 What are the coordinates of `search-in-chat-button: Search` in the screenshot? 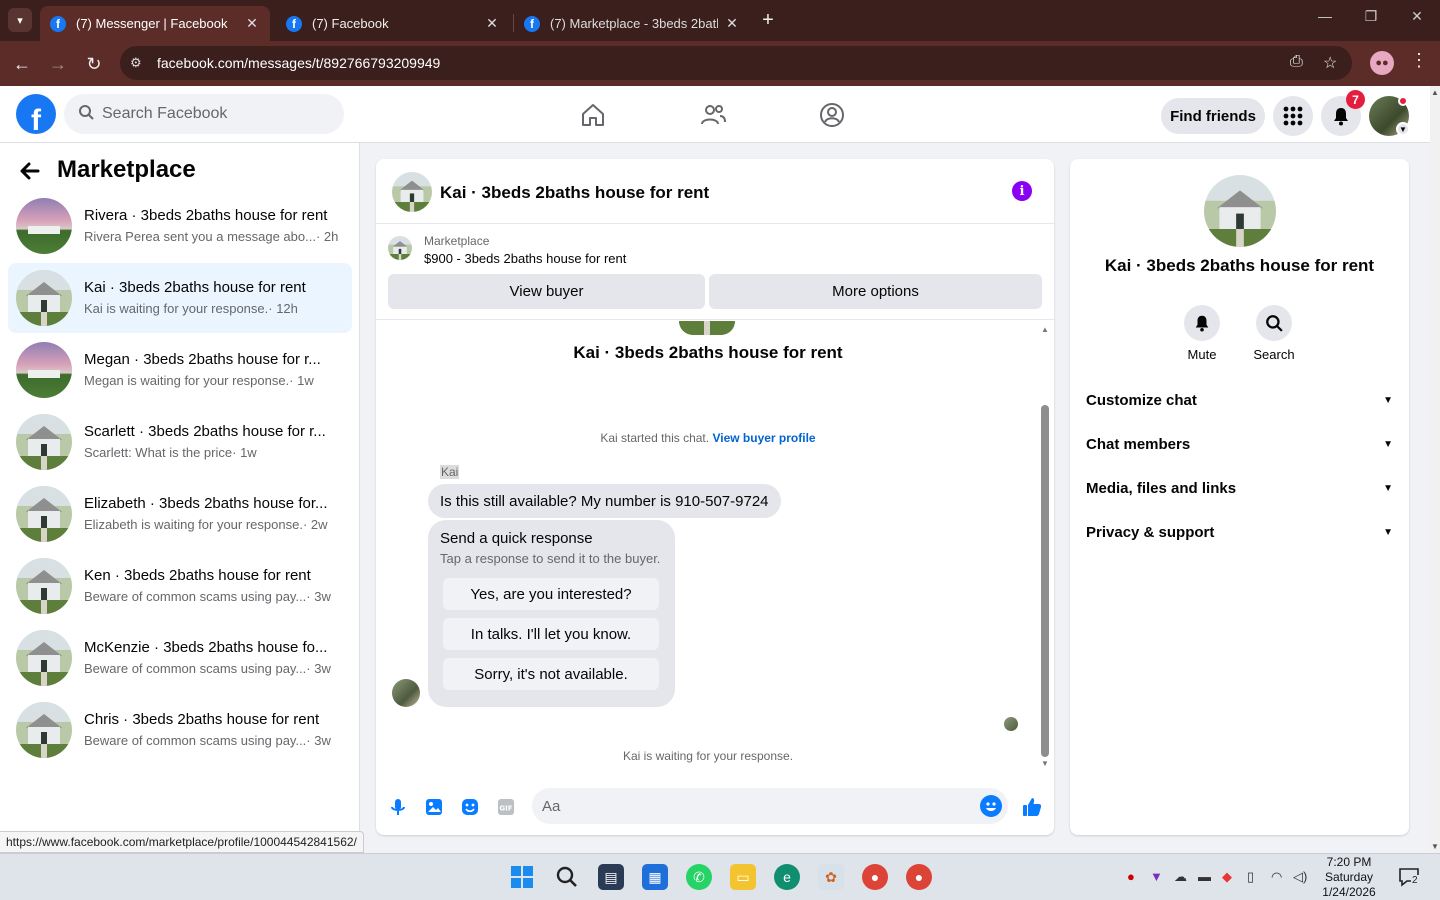 It's located at (1274, 333).